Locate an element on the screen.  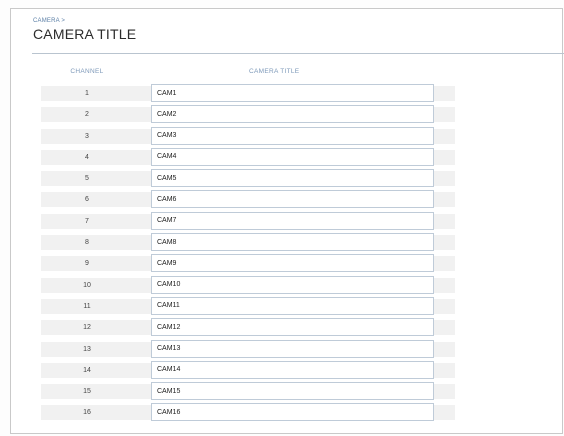
channel-number: 5 is located at coordinates (87, 179).